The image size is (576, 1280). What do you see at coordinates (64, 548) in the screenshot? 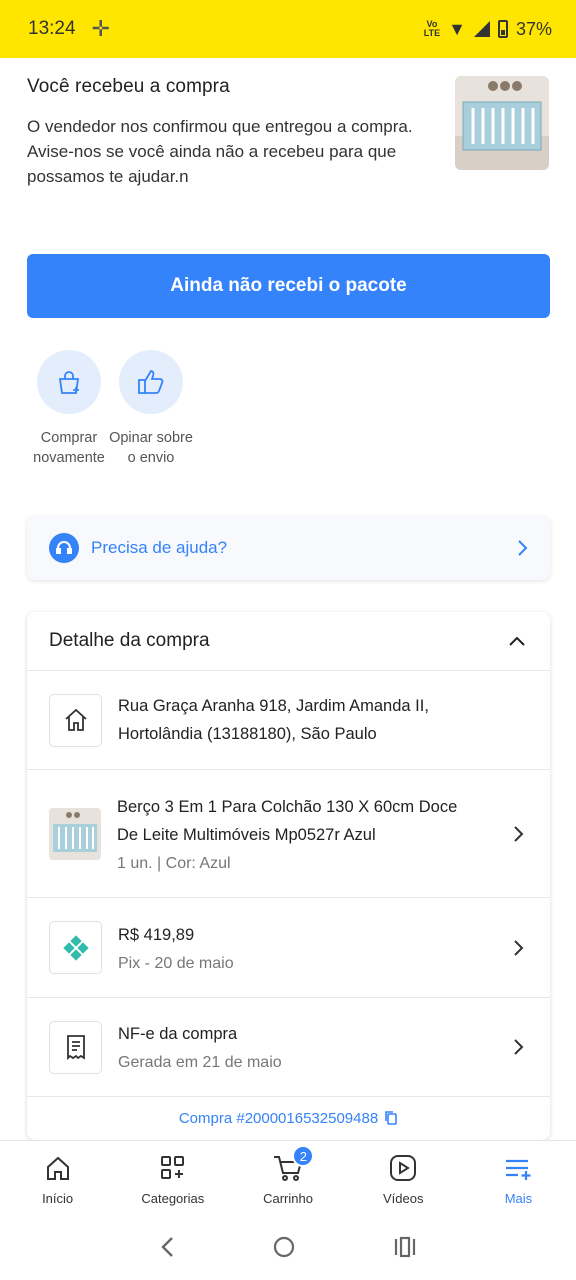
I see `headset-icon` at bounding box center [64, 548].